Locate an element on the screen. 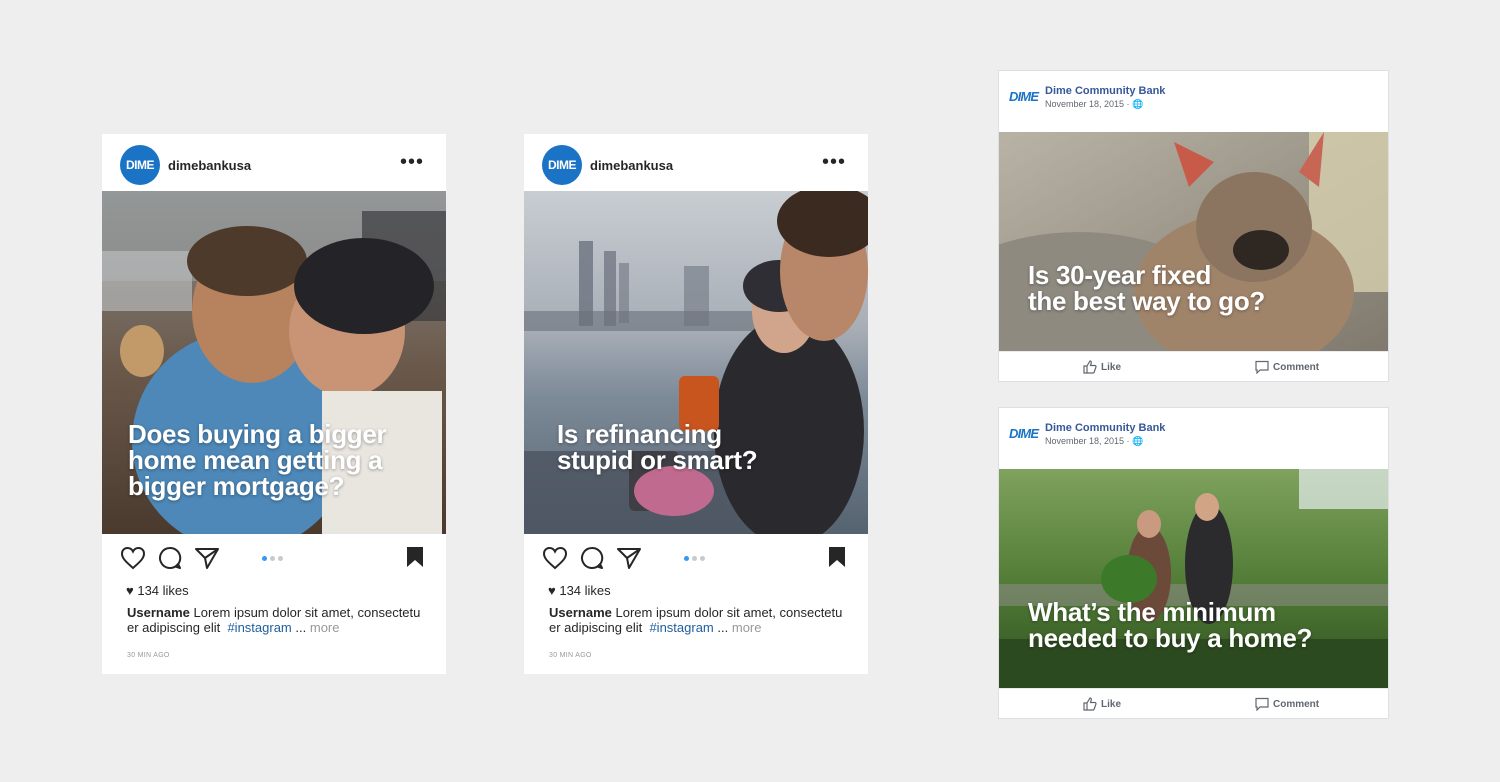 Image resolution: width=1500 pixels, height=782 pixels. overlay-line: bigger mortgage? is located at coordinates (236, 486).